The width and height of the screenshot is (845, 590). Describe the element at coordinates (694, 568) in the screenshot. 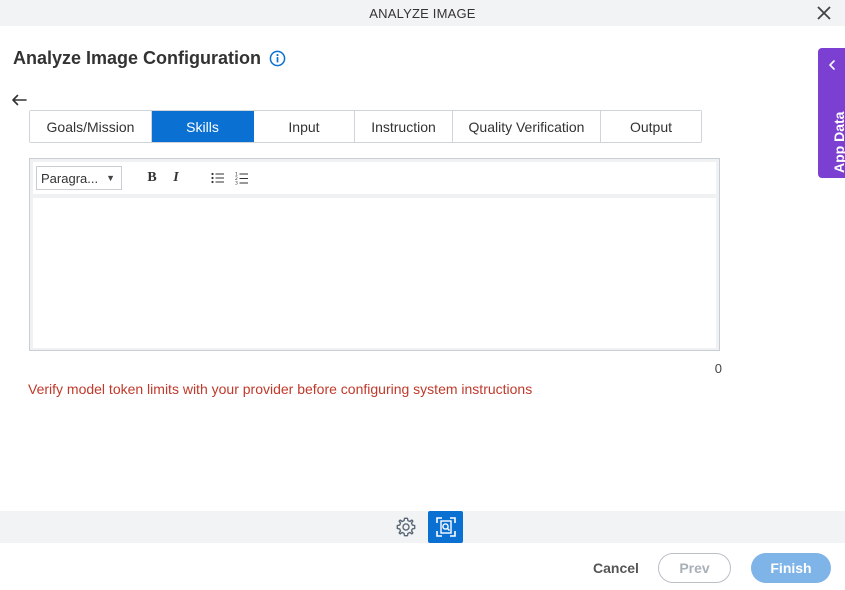

I see `prev-button: Prev` at that location.